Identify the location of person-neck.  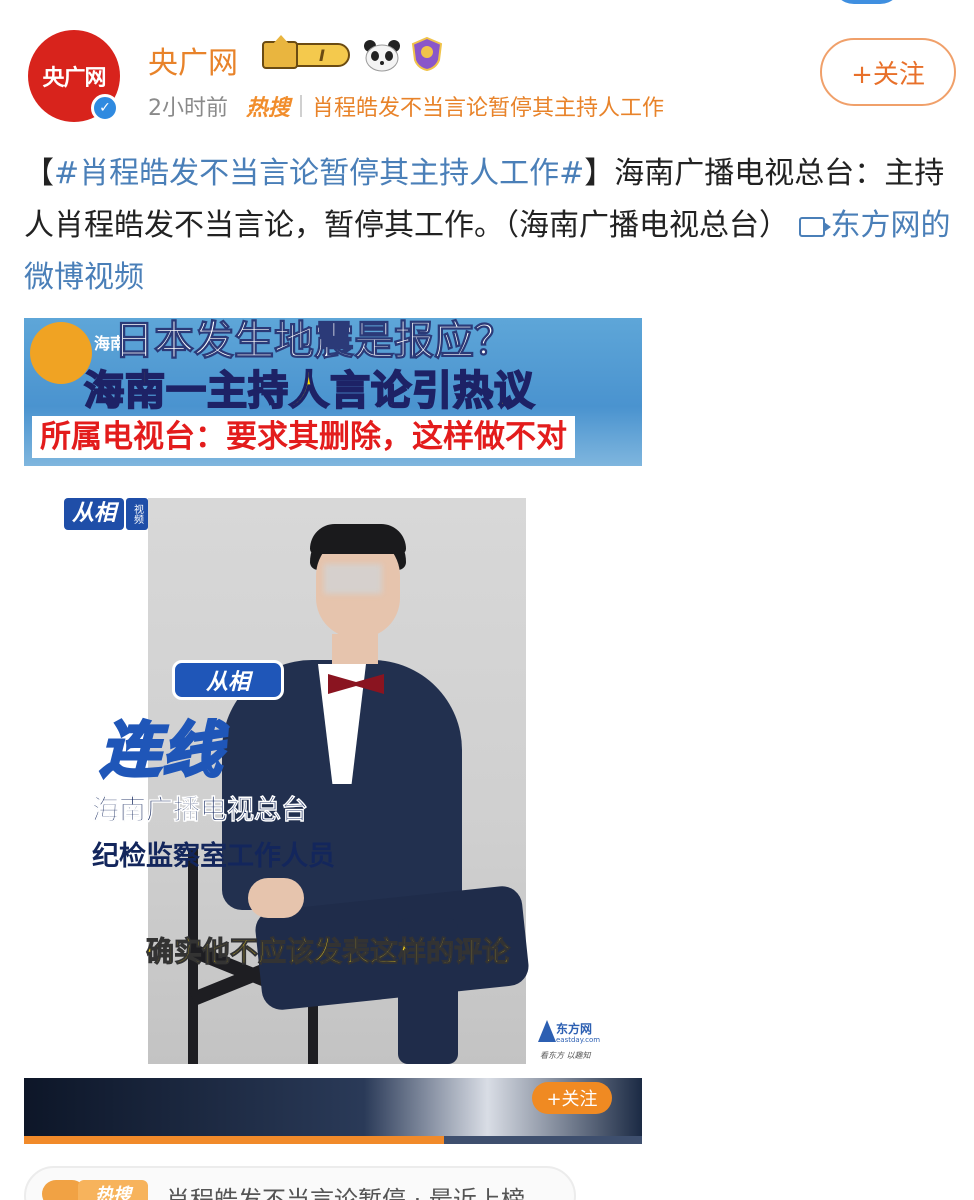
(355, 649).